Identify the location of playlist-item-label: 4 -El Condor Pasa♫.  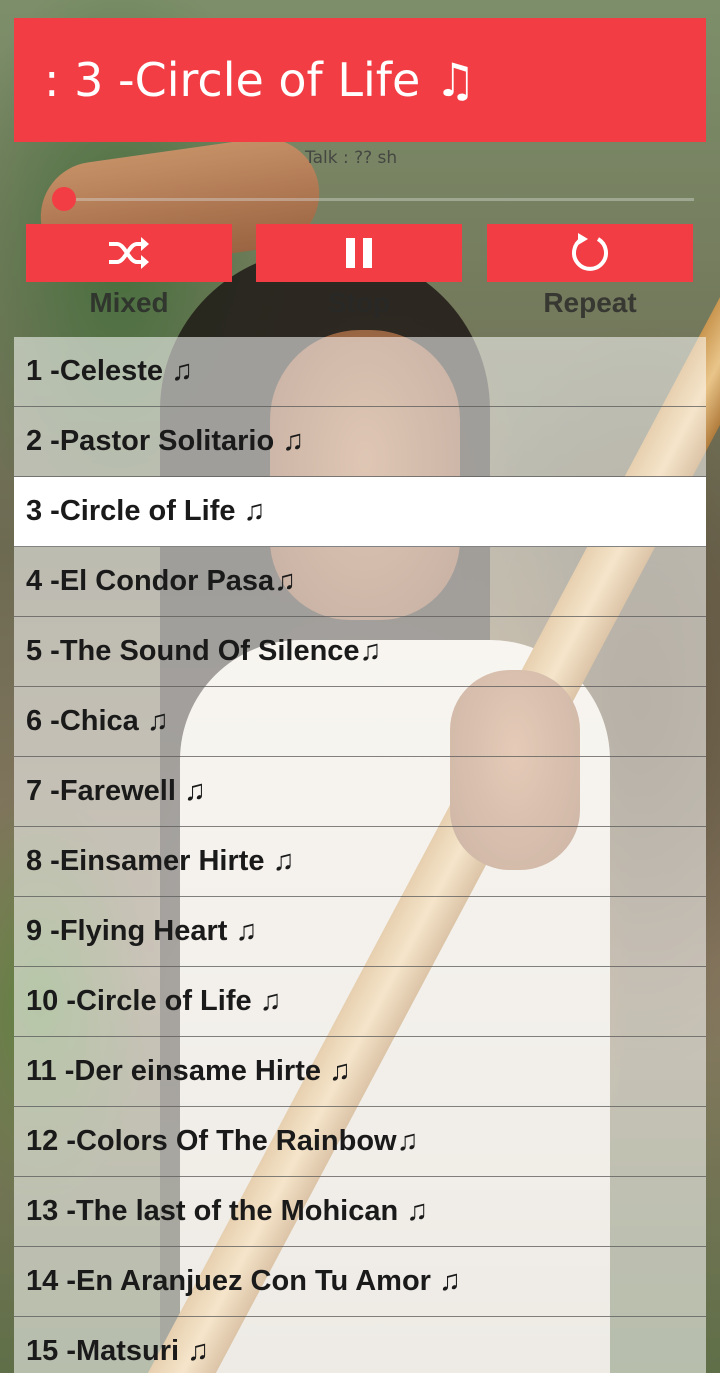
(161, 581).